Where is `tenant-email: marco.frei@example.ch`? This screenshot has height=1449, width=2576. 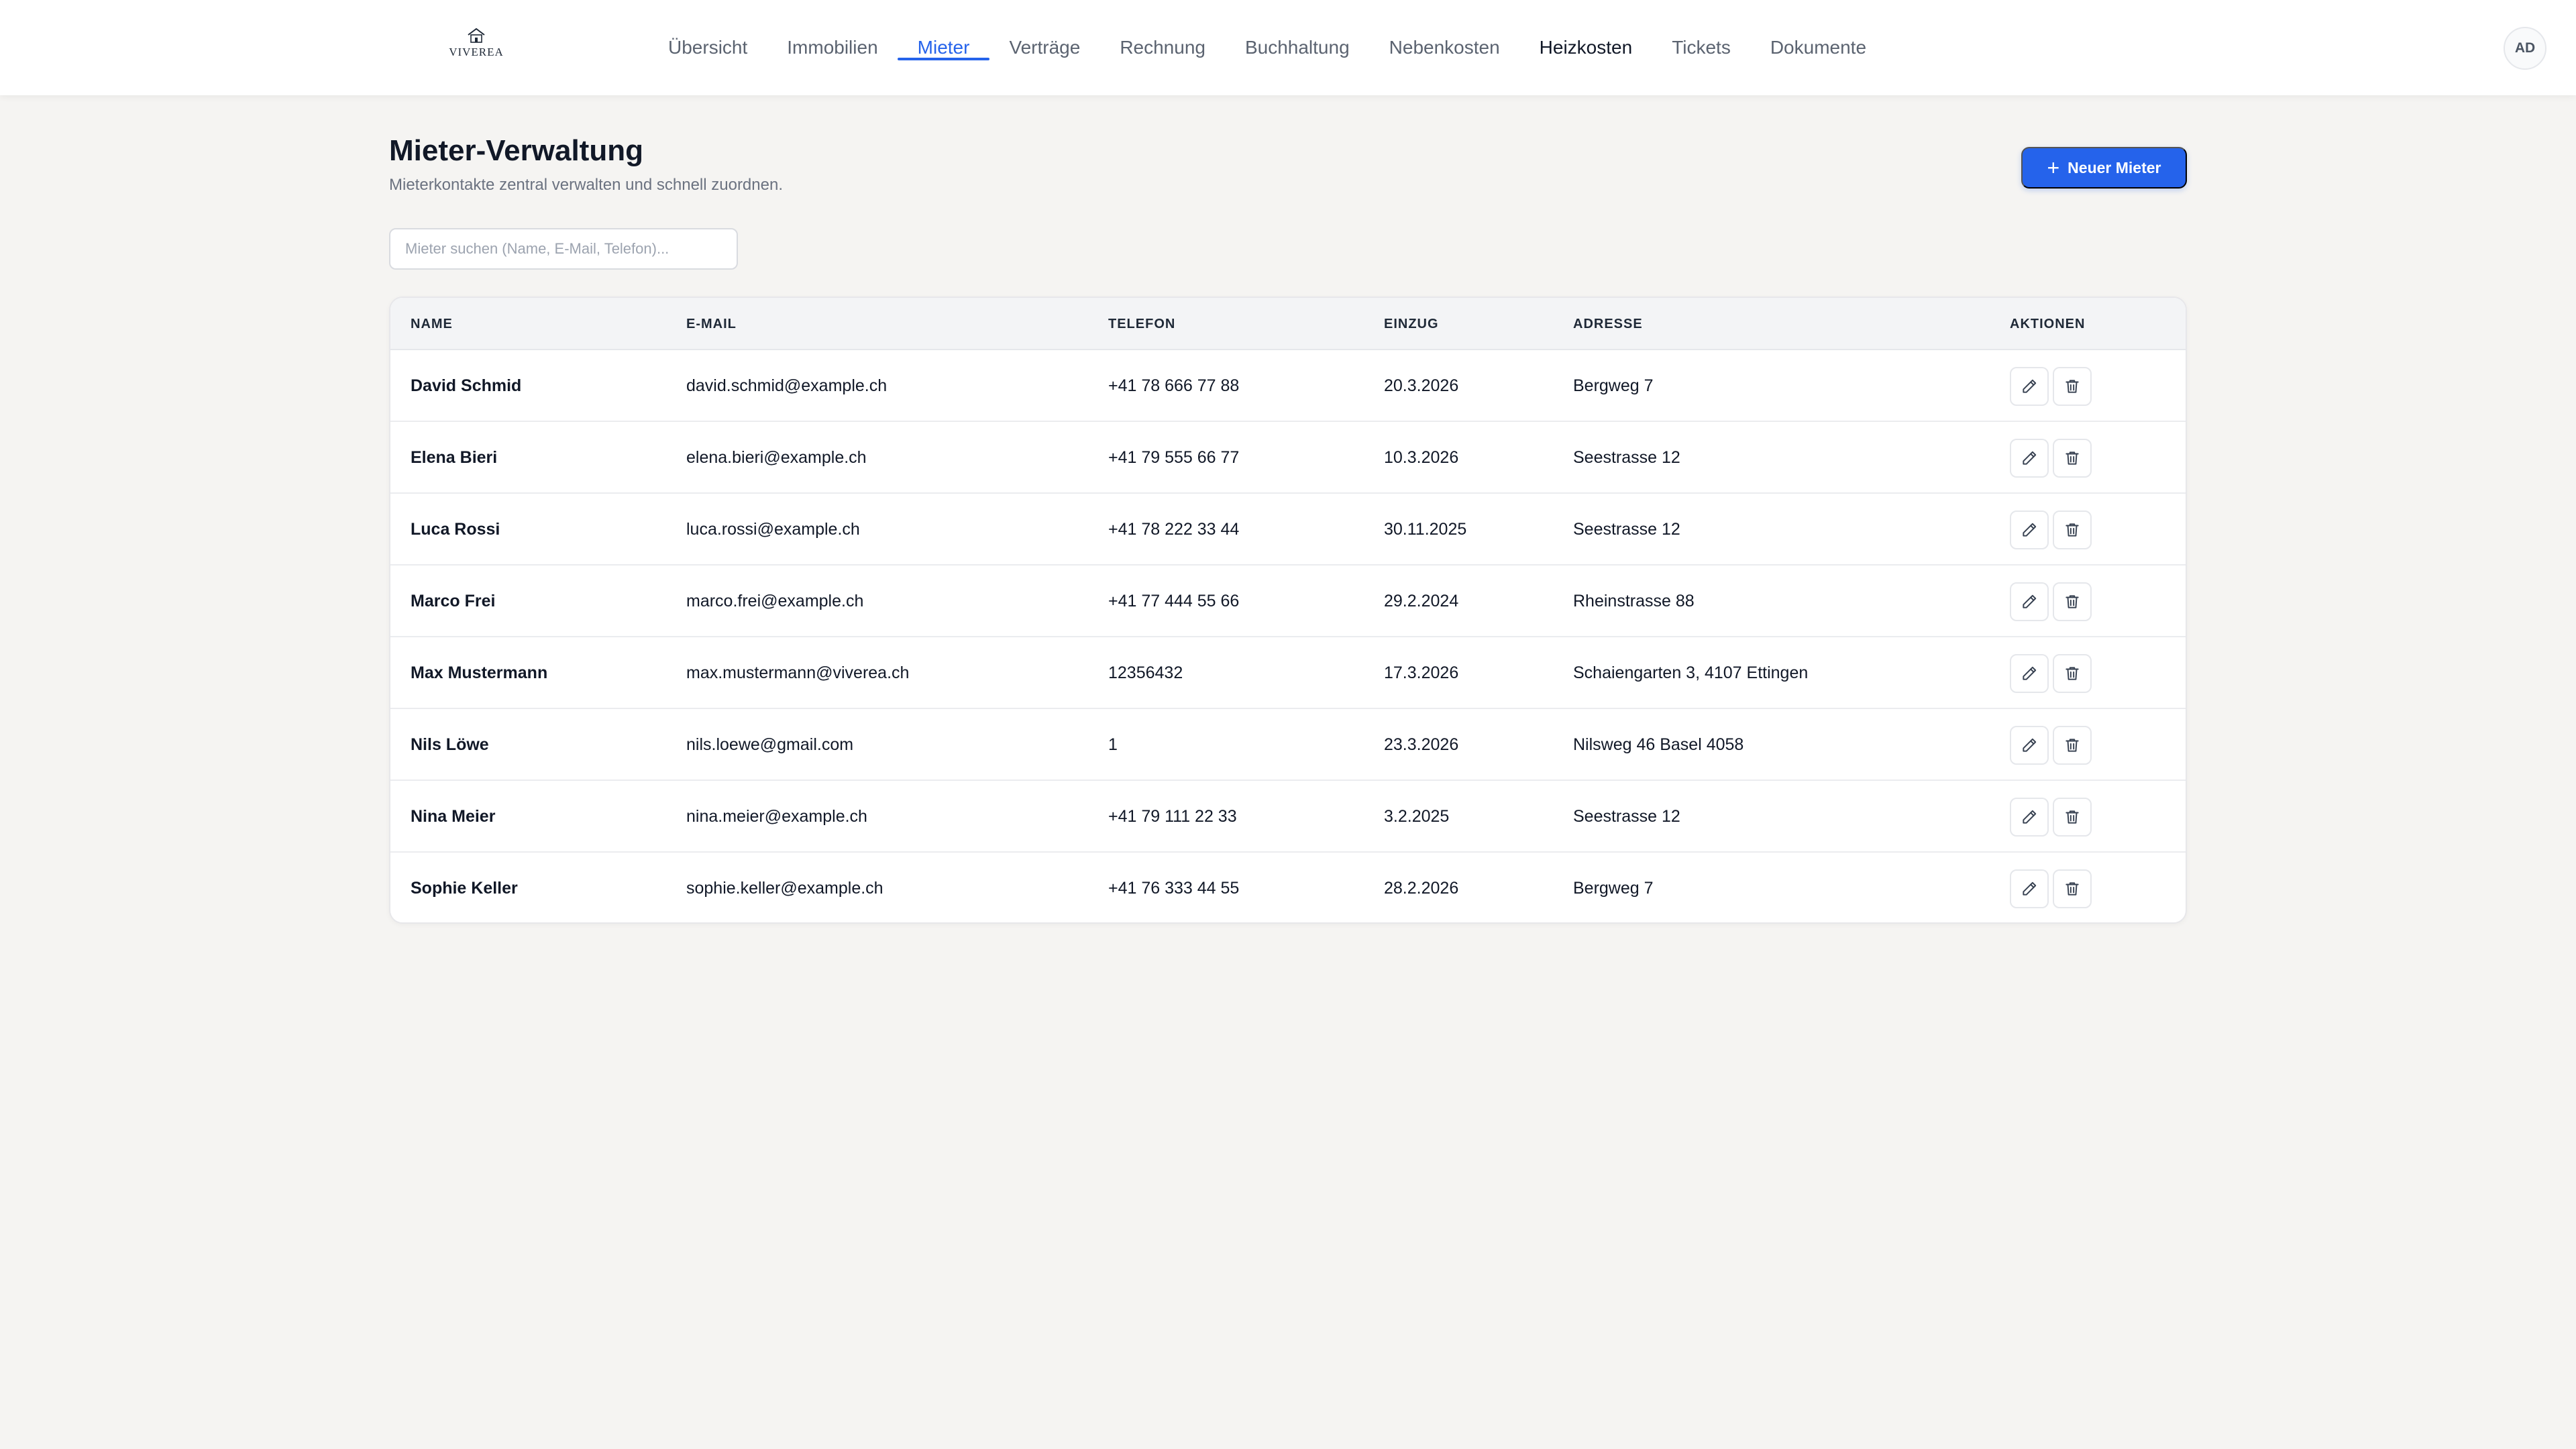
tenant-email: marco.frei@example.ch is located at coordinates (775, 601).